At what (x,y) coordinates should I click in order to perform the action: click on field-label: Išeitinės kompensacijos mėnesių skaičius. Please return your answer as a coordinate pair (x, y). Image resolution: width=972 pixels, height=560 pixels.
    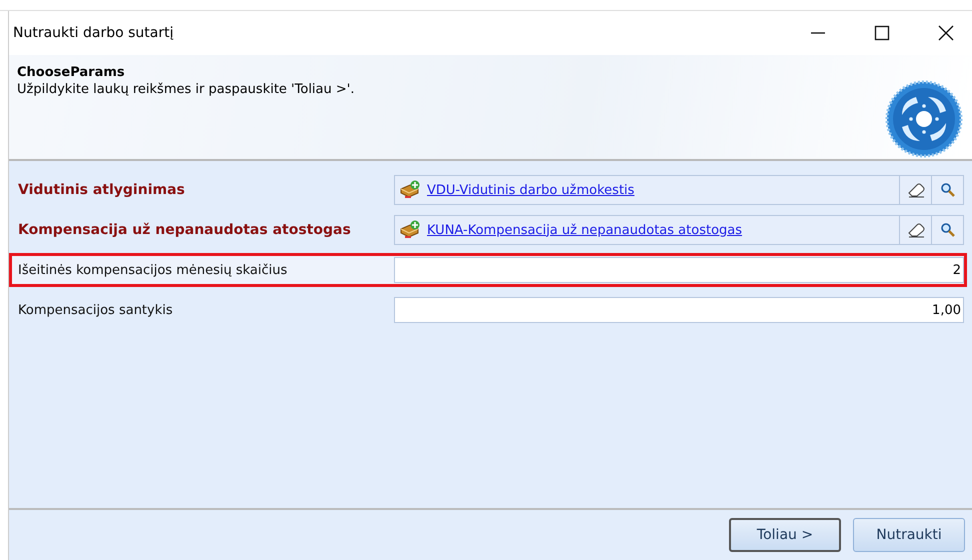
    Looking at the image, I should click on (152, 270).